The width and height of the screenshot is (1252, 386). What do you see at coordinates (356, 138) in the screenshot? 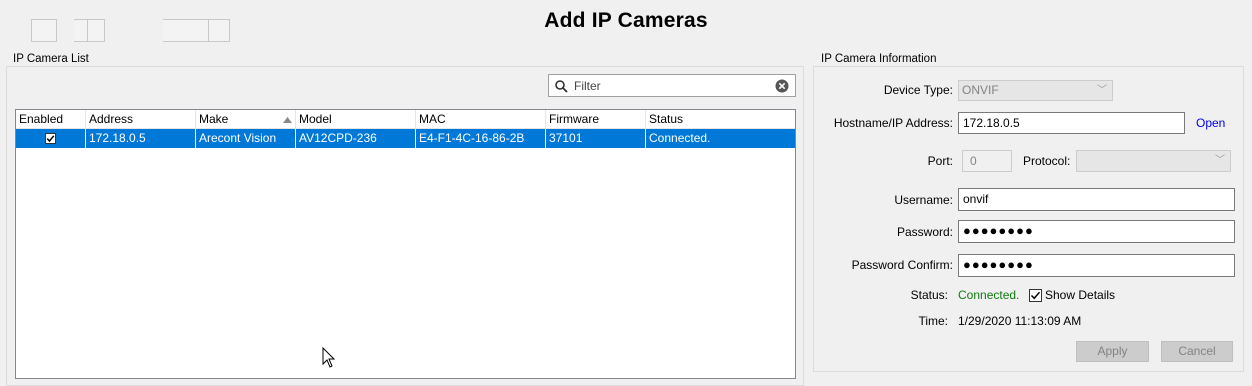
I see `cell-model: AV12CPD-236` at bounding box center [356, 138].